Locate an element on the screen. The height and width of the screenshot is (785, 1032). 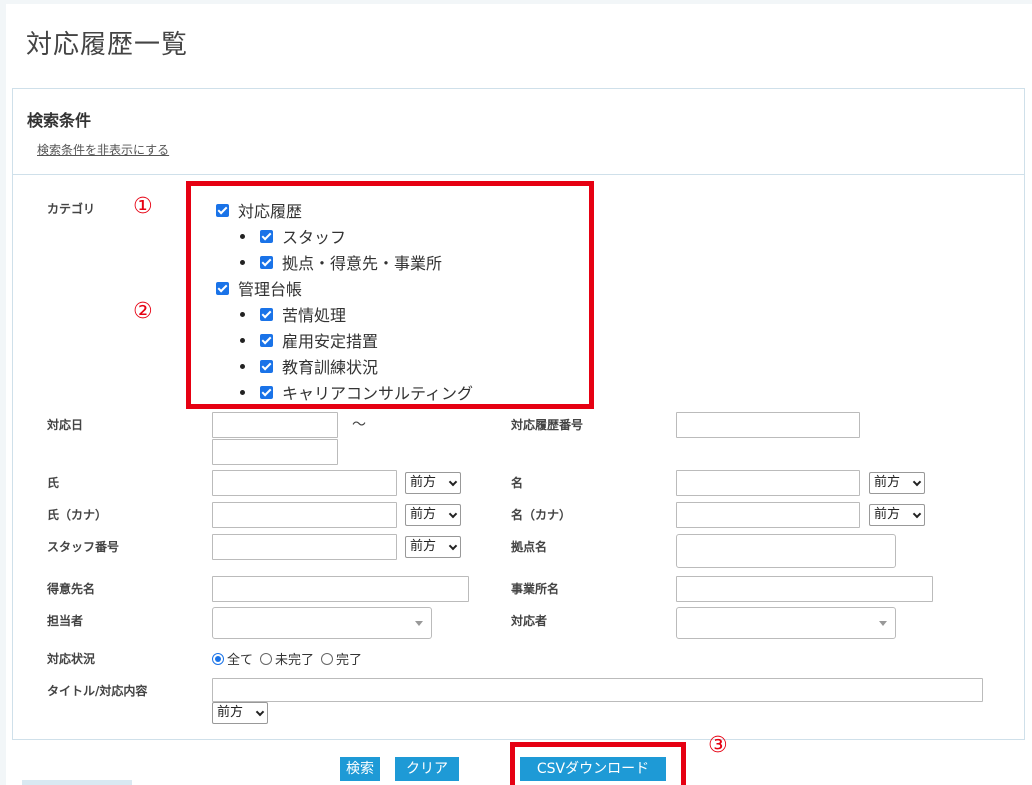
category-checkbox-complaint: 苦情処理 is located at coordinates (293, 314).